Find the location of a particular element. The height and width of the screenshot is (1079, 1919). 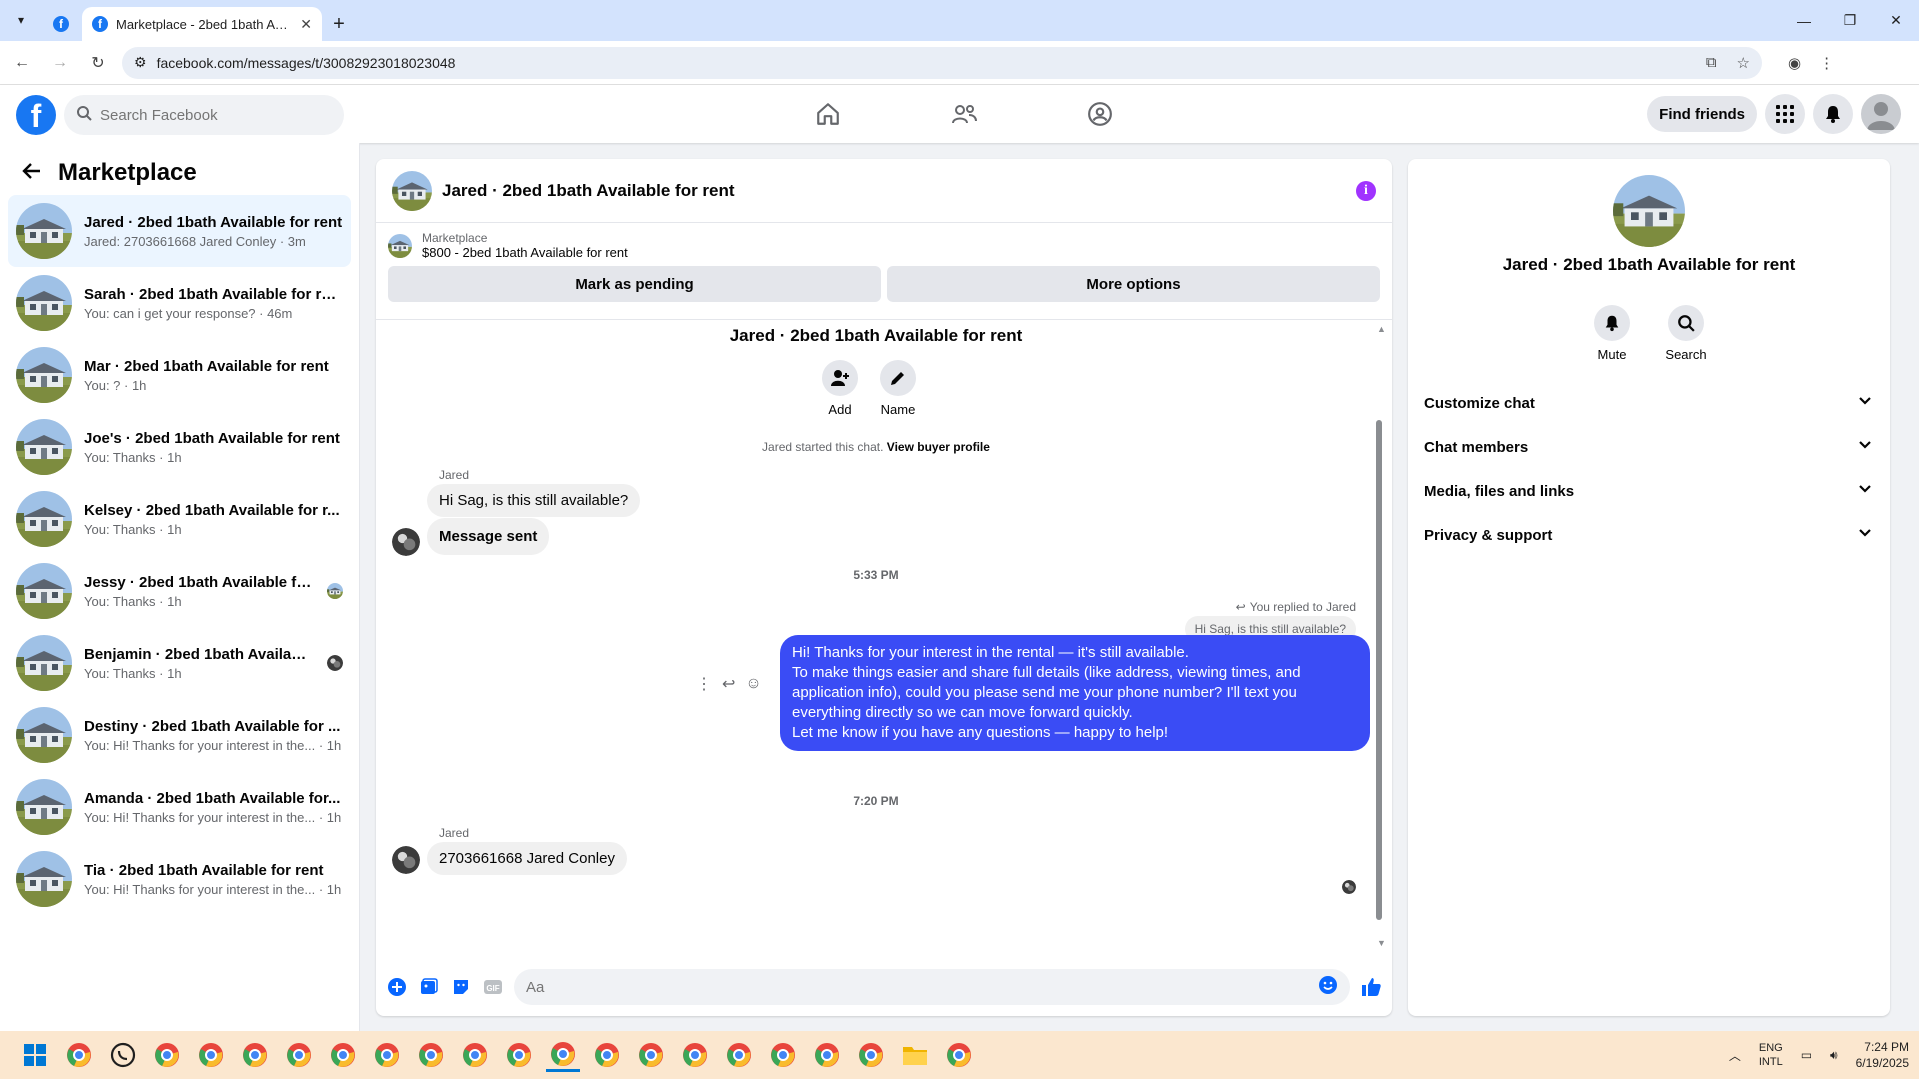

home-icon is located at coordinates (828, 114).